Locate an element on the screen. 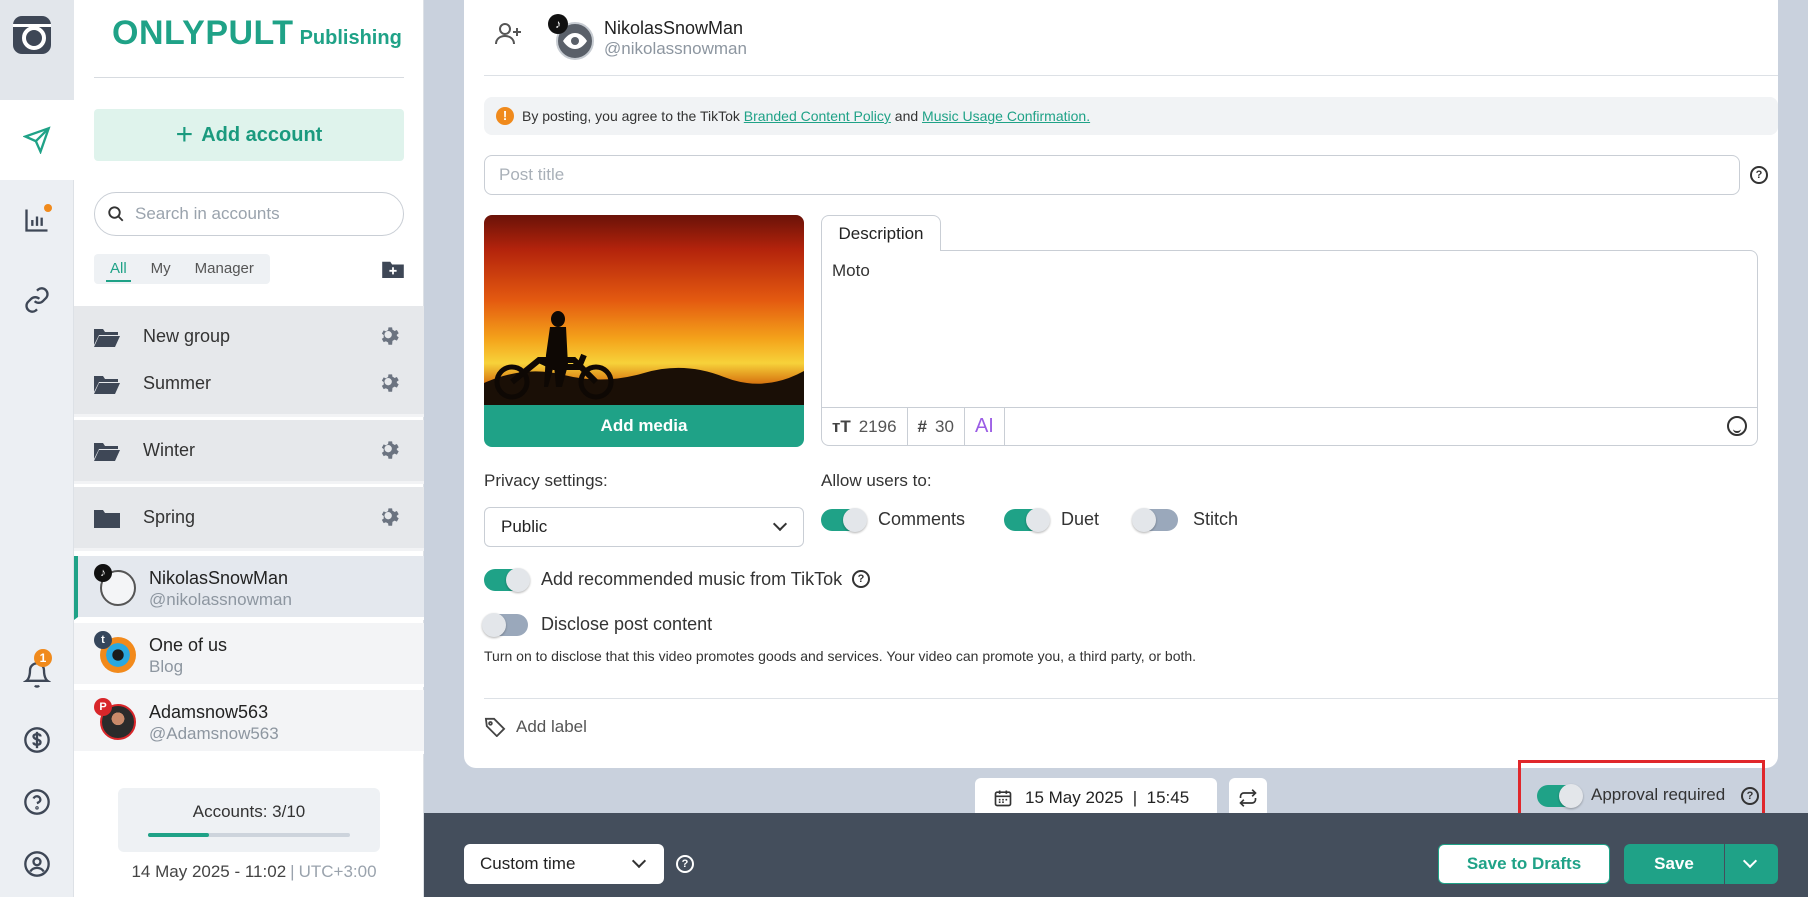 The image size is (1808, 897). add-account-button: + Add account is located at coordinates (249, 135).